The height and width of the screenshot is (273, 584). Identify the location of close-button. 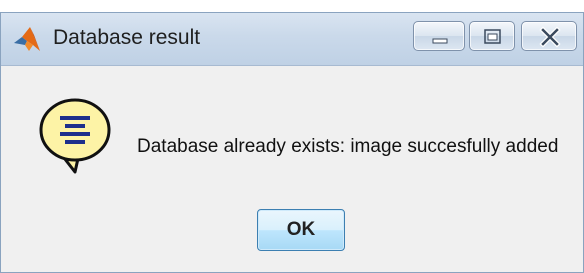
(549, 36).